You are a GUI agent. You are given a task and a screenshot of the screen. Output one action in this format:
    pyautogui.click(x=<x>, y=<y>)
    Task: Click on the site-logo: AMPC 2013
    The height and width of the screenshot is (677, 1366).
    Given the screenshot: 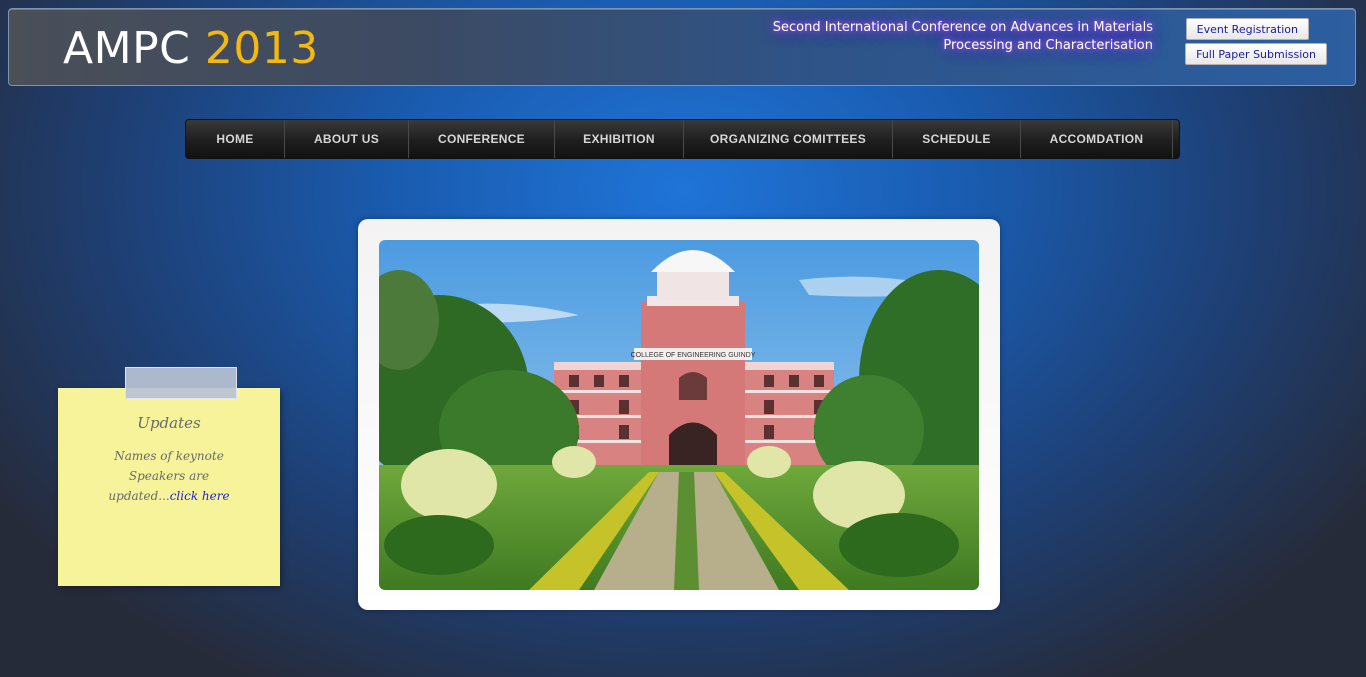 What is the action you would take?
    pyautogui.click(x=191, y=48)
    